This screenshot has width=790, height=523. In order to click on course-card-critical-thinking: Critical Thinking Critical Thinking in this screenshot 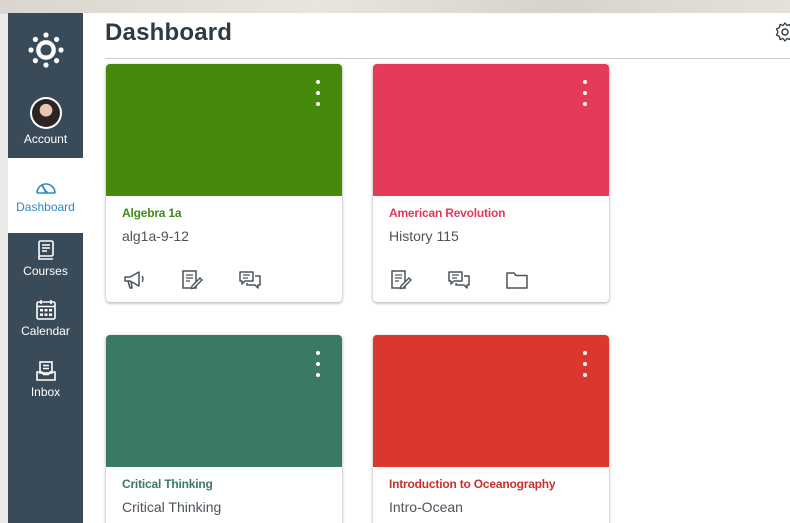, I will do `click(224, 429)`.